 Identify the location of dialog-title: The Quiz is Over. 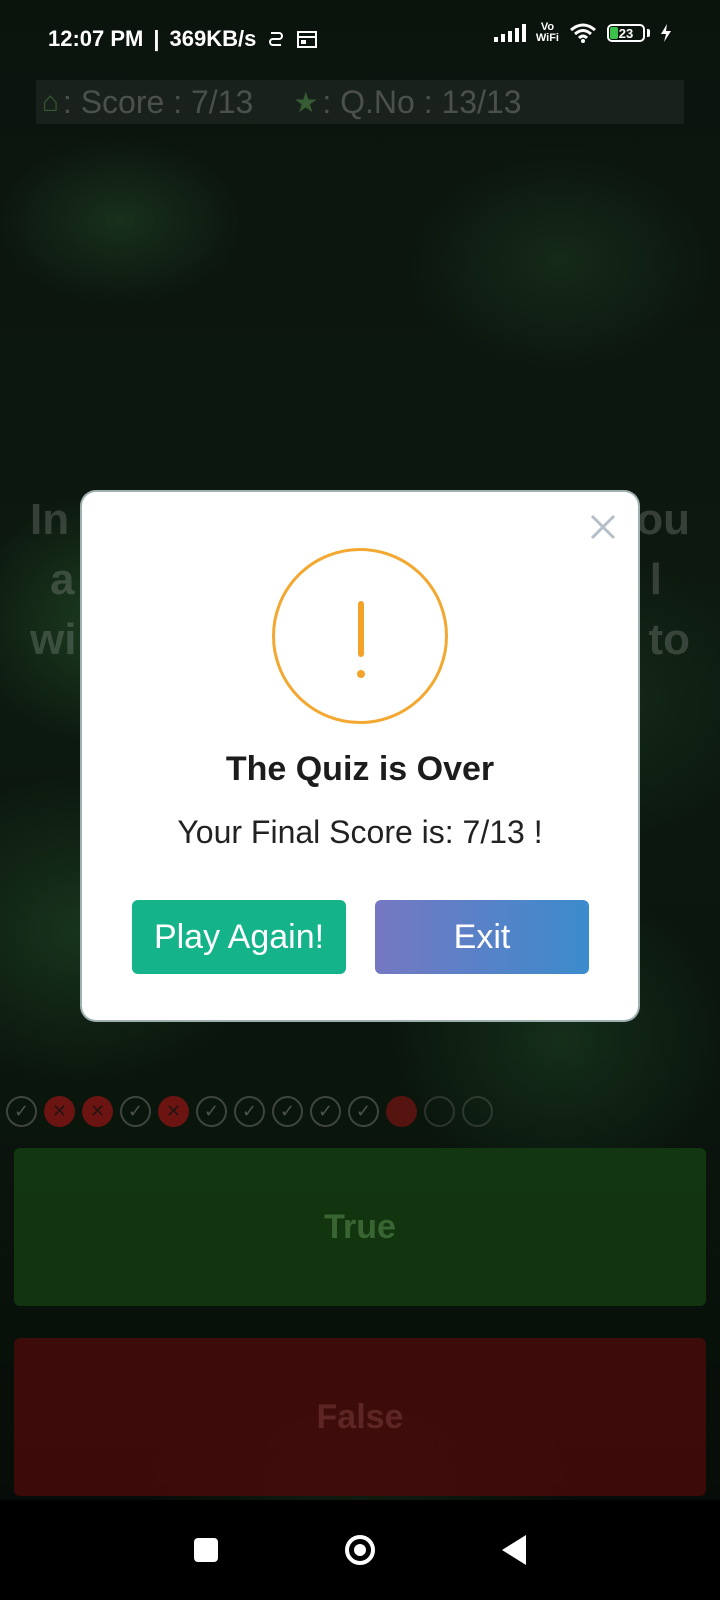
(360, 769).